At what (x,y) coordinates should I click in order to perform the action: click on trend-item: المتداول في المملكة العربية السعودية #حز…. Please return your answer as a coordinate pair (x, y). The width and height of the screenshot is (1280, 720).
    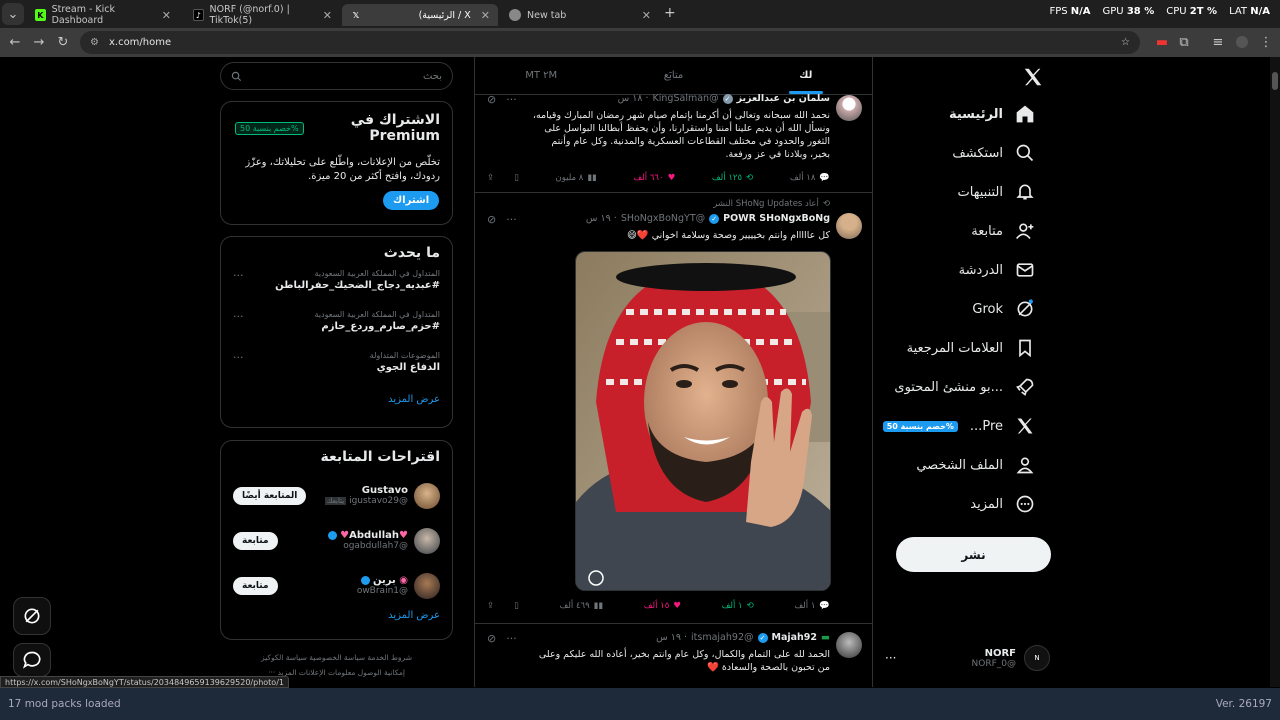
    Looking at the image, I should click on (336, 330).